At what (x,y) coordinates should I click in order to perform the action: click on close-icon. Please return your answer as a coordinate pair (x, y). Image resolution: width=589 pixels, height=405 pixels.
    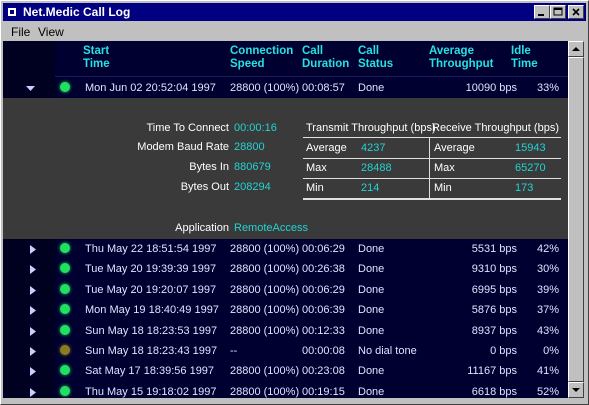
    Looking at the image, I should click on (576, 12).